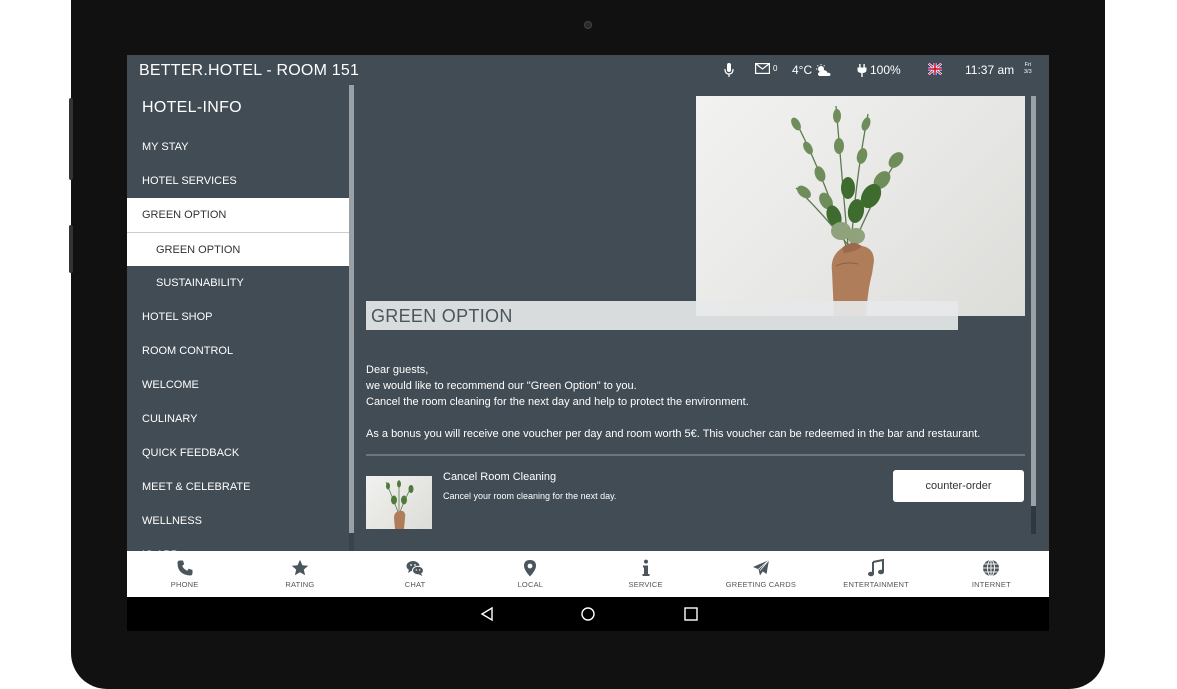 The image size is (1177, 689). What do you see at coordinates (238, 385) in the screenshot?
I see `sidebar-item-welcome: WELCOME` at bounding box center [238, 385].